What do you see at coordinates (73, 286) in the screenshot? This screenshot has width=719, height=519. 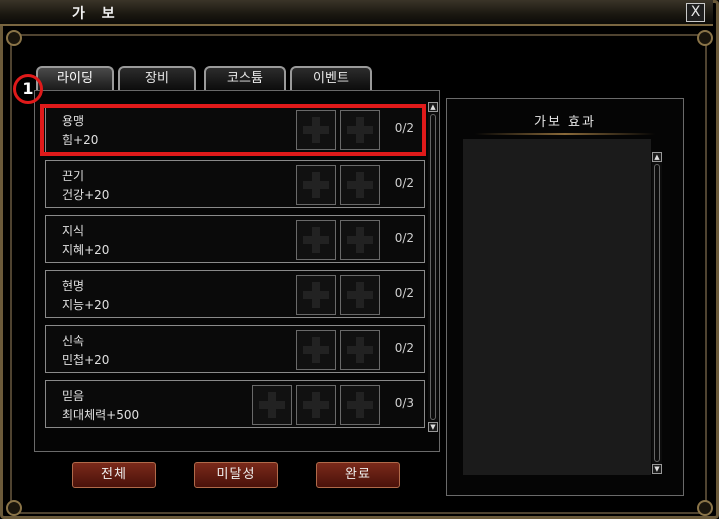 I see `item-name: 현명` at bounding box center [73, 286].